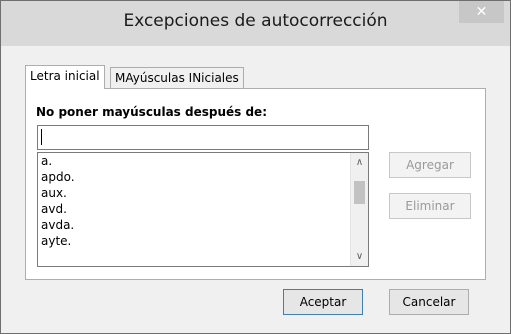 This screenshot has height=334, width=511. I want to click on cancel-button: Cancelar, so click(429, 302).